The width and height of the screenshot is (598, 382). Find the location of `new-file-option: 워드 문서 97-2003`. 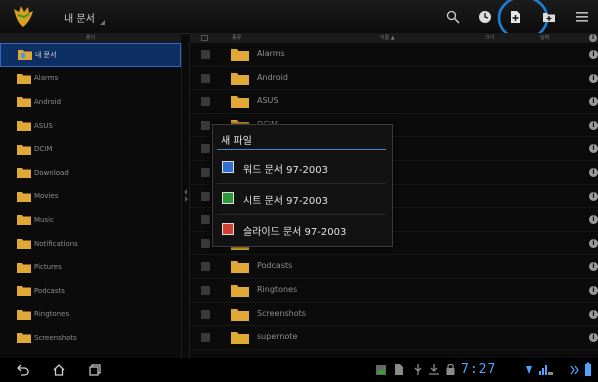

new-file-option: 워드 문서 97-2003 is located at coordinates (302, 167).